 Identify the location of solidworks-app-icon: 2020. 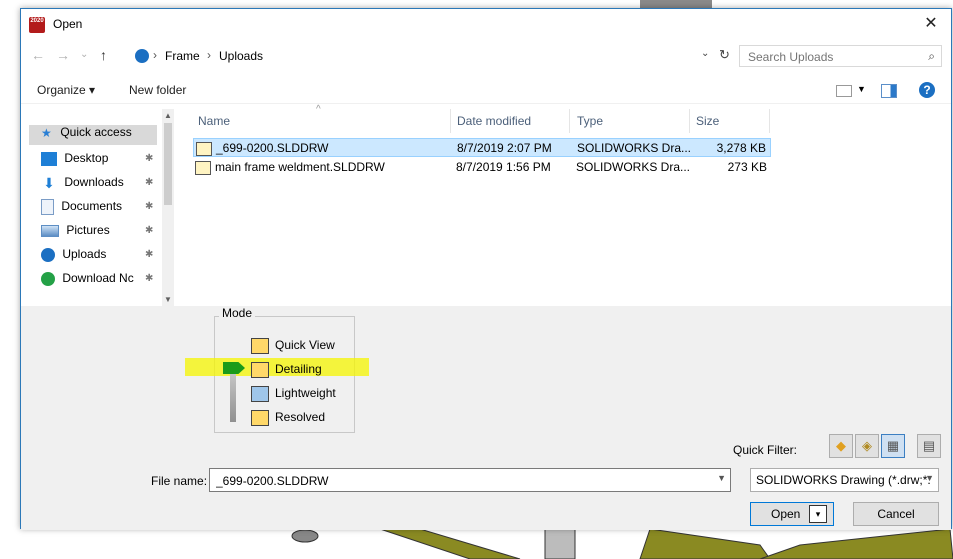
(37, 25).